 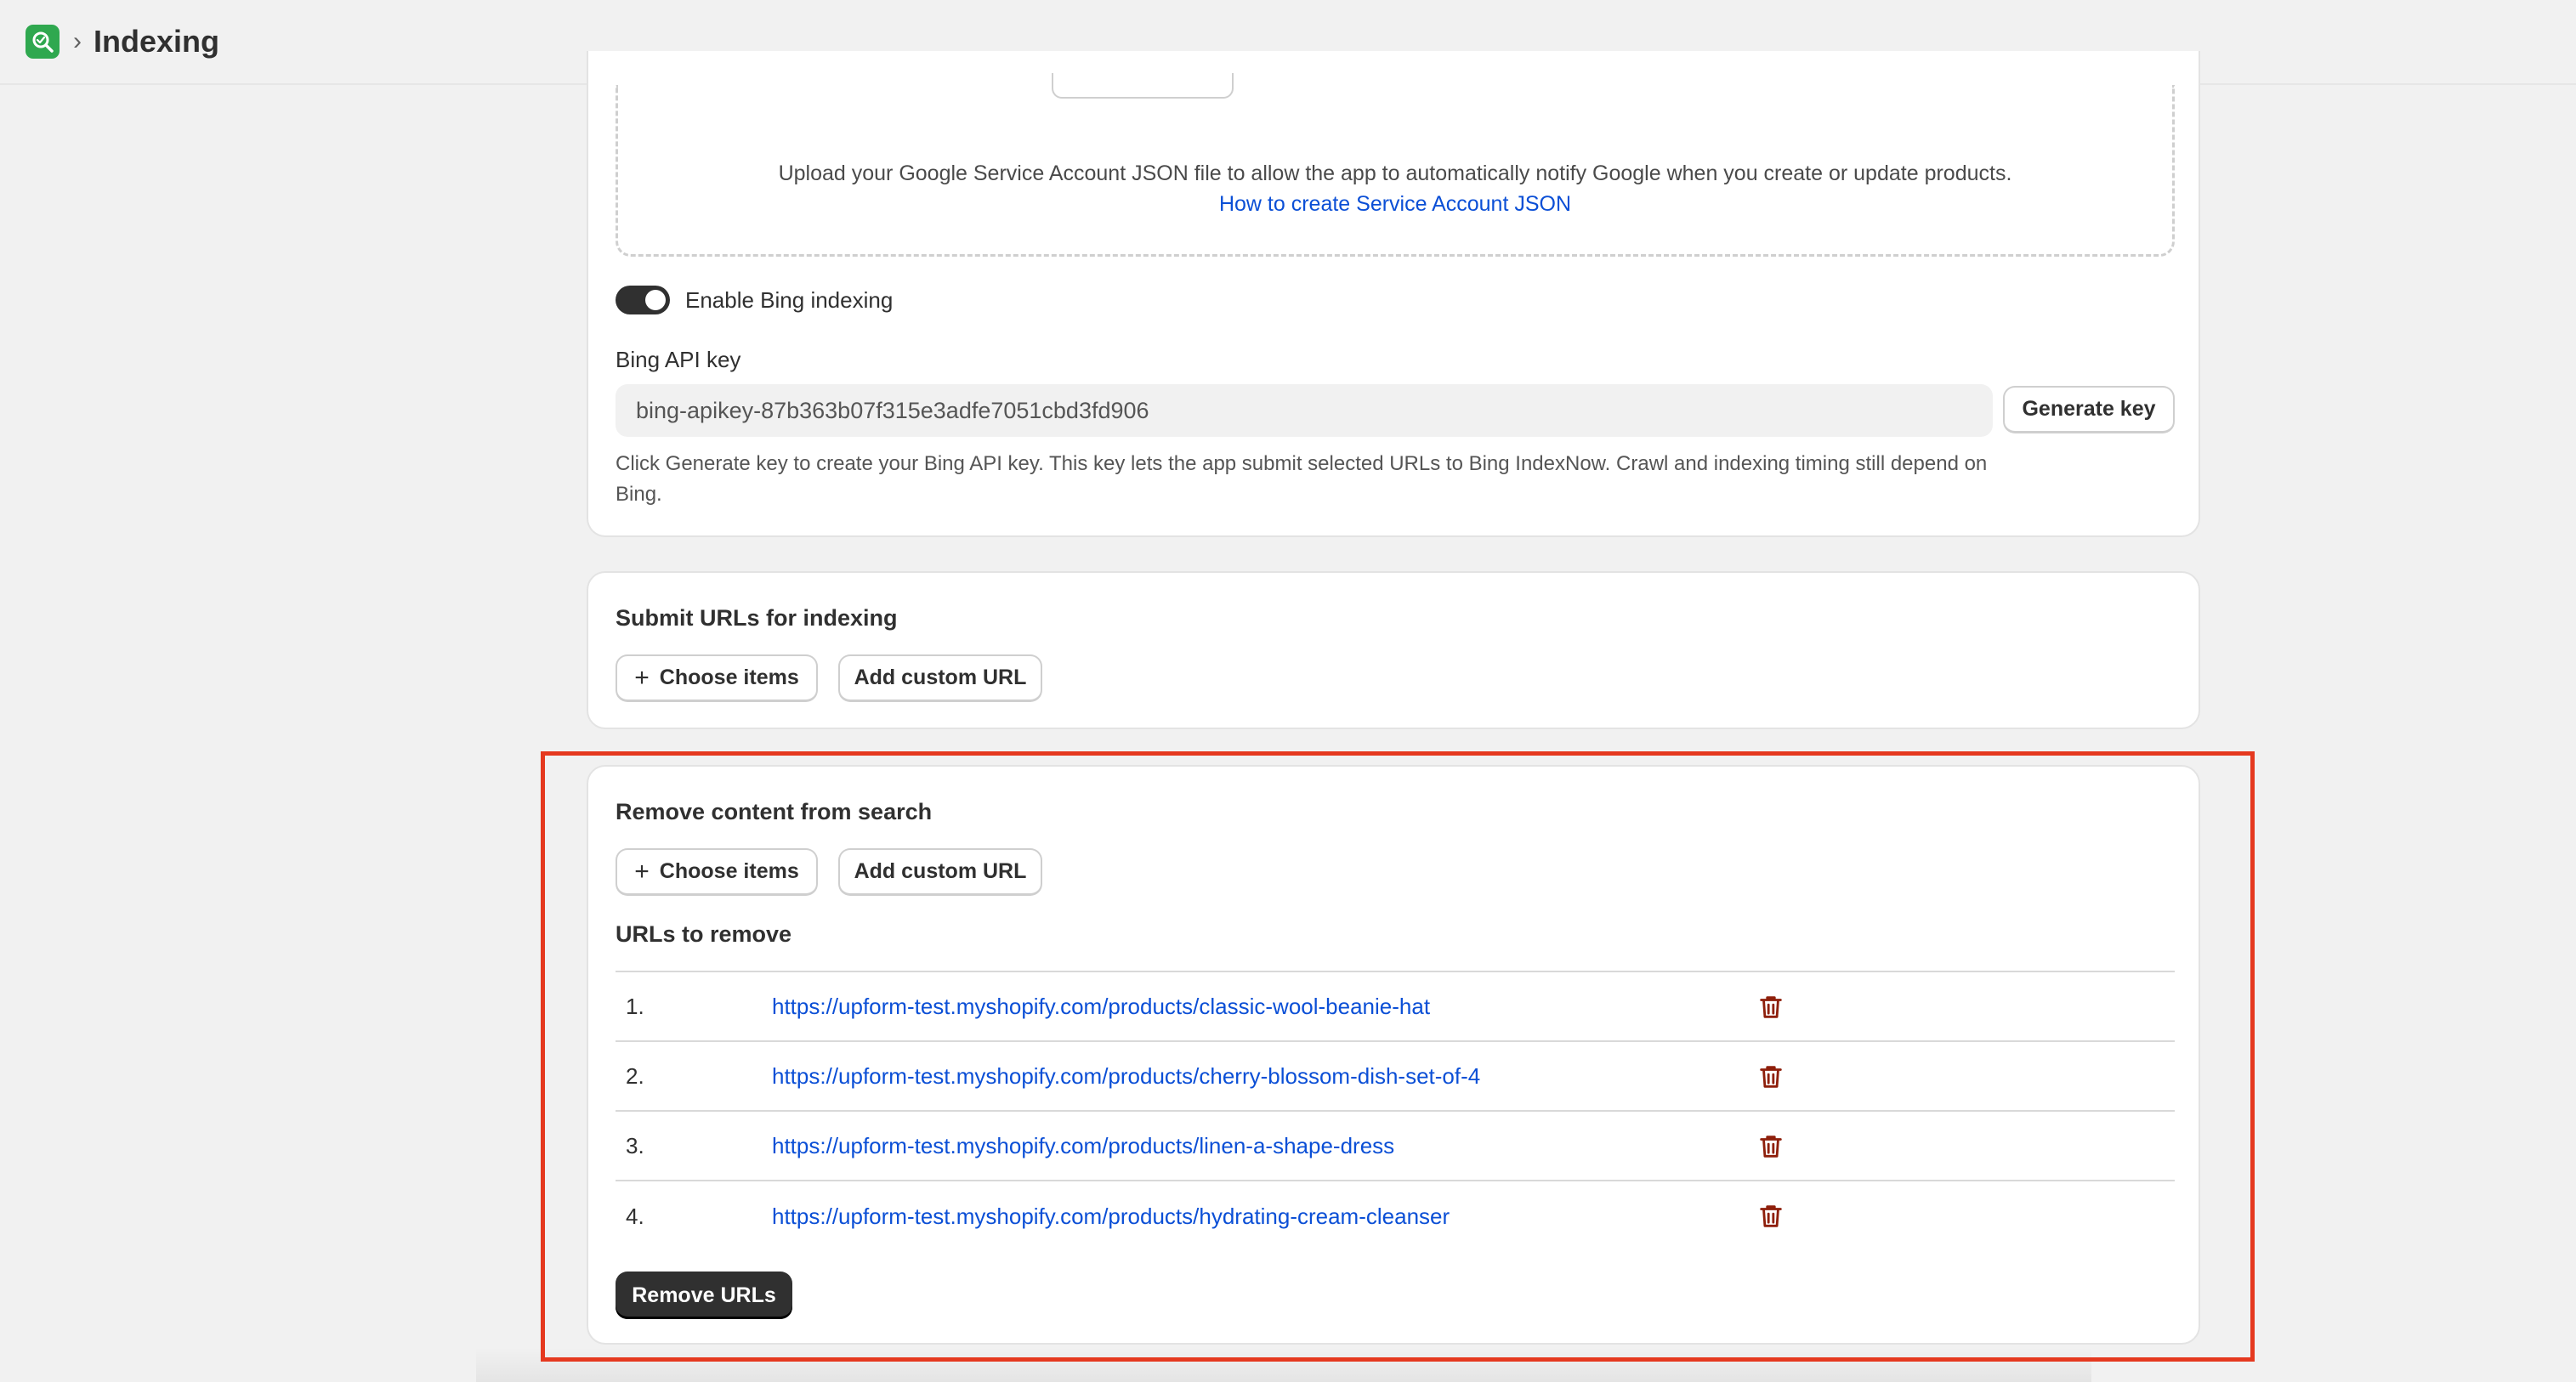 I want to click on row-number: 2., so click(x=635, y=1076).